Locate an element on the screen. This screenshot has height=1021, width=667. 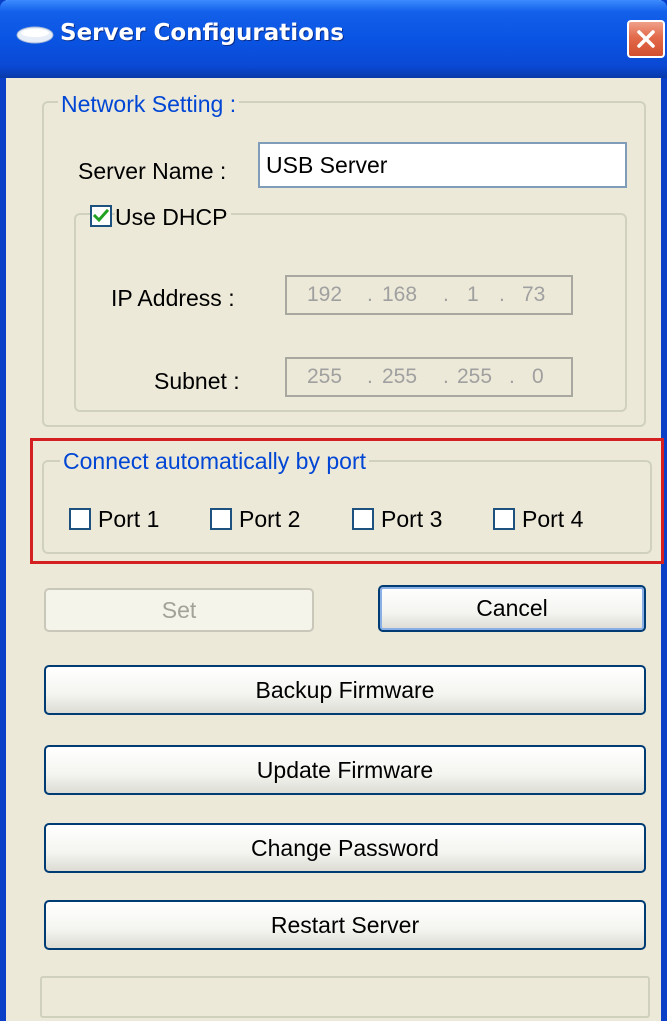
ip-octet-1: 192 is located at coordinates (325, 294).